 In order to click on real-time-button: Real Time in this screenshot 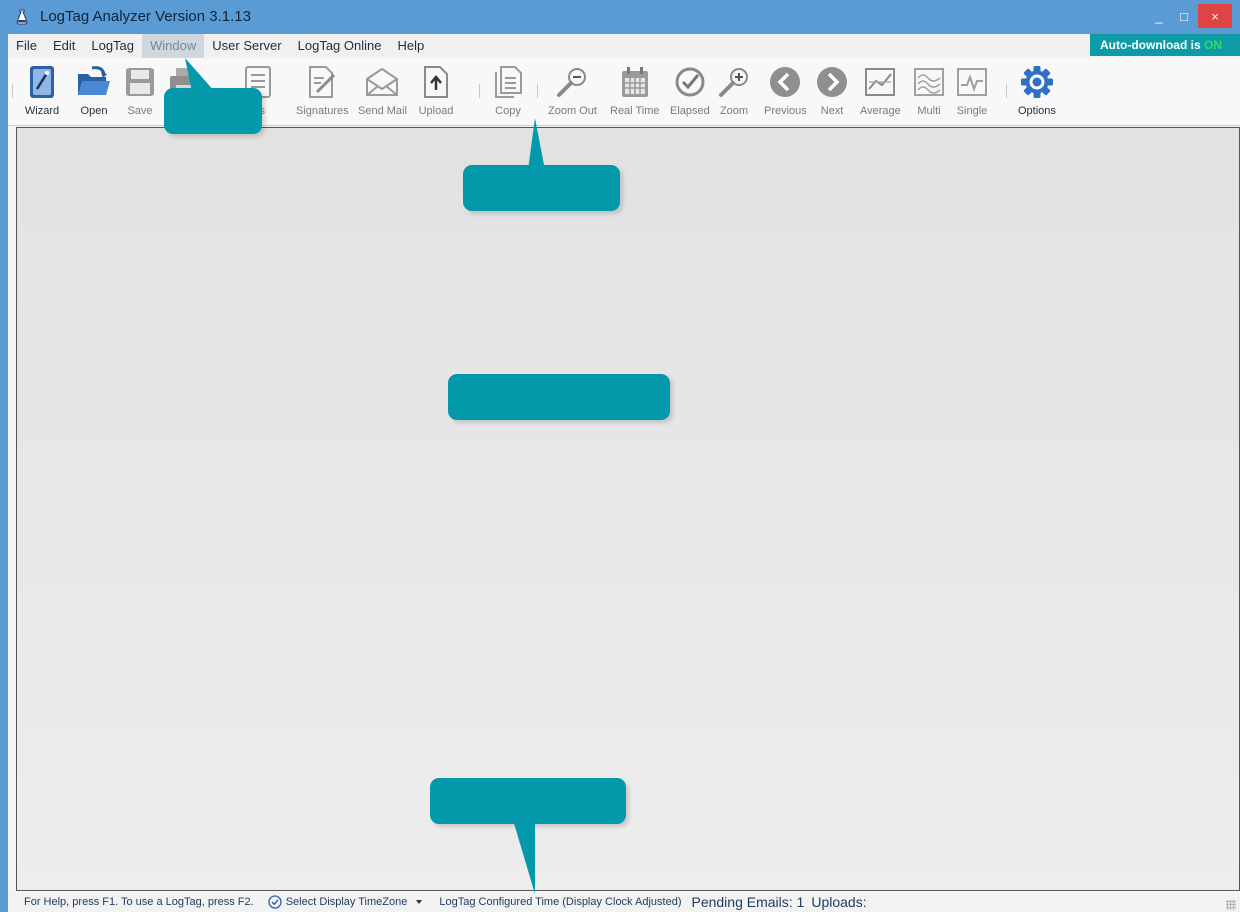, I will do `click(635, 90)`.